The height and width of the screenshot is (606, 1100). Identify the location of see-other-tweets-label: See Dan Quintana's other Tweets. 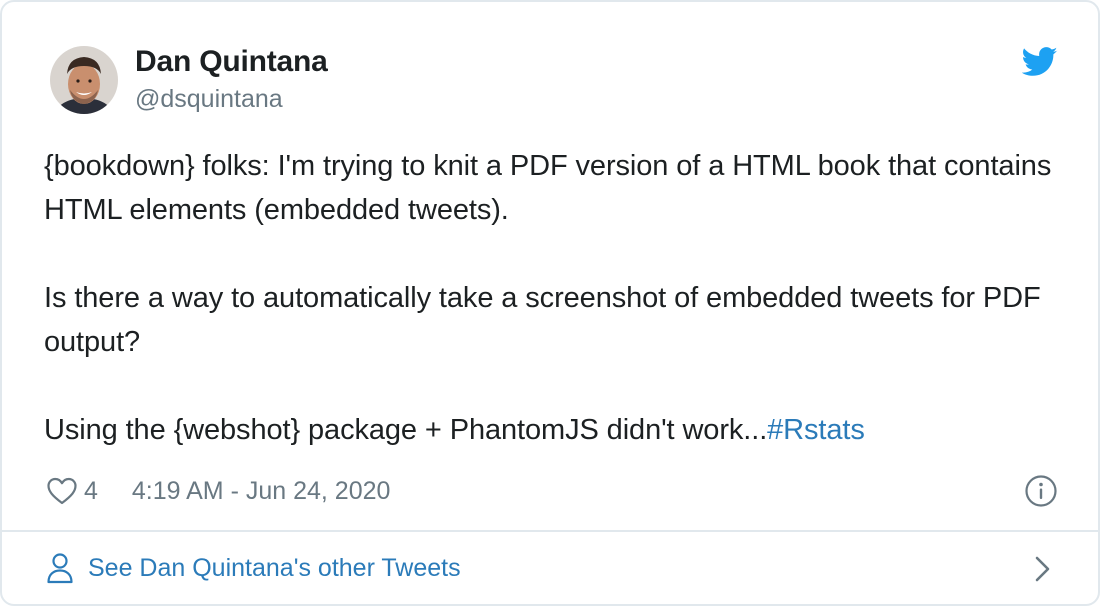
(274, 568).